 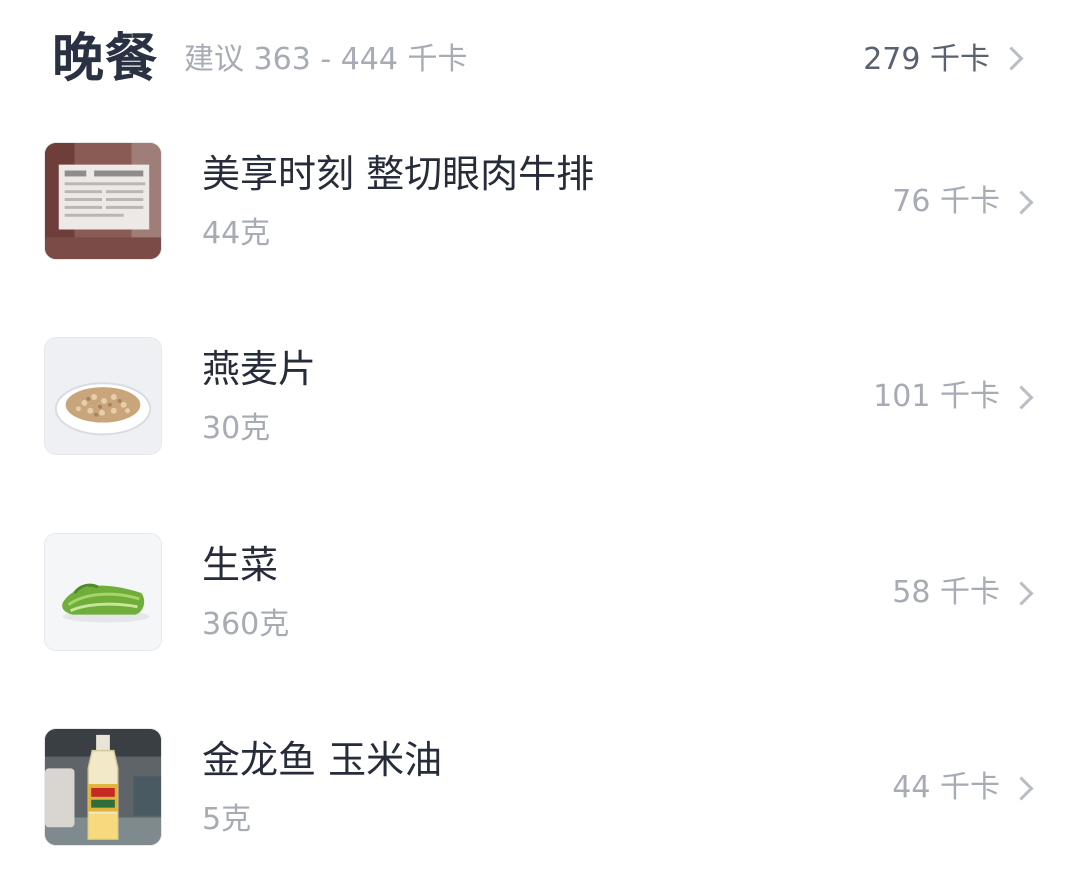 I want to click on food-item-row: 美享时刻 整切眼肉牛排 44克 76 千卡, so click(x=540, y=207).